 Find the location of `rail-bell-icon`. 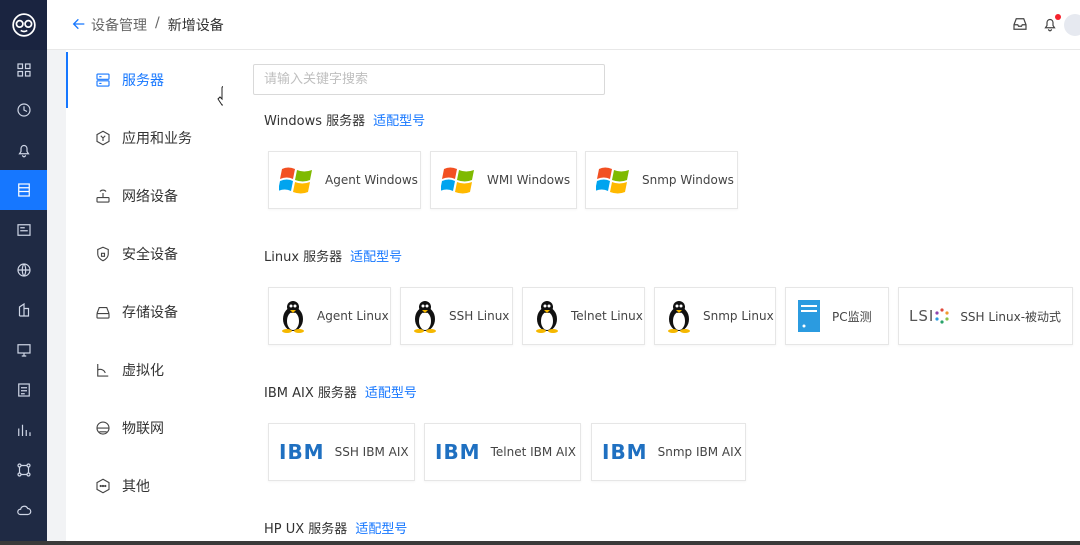

rail-bell-icon is located at coordinates (23, 150).